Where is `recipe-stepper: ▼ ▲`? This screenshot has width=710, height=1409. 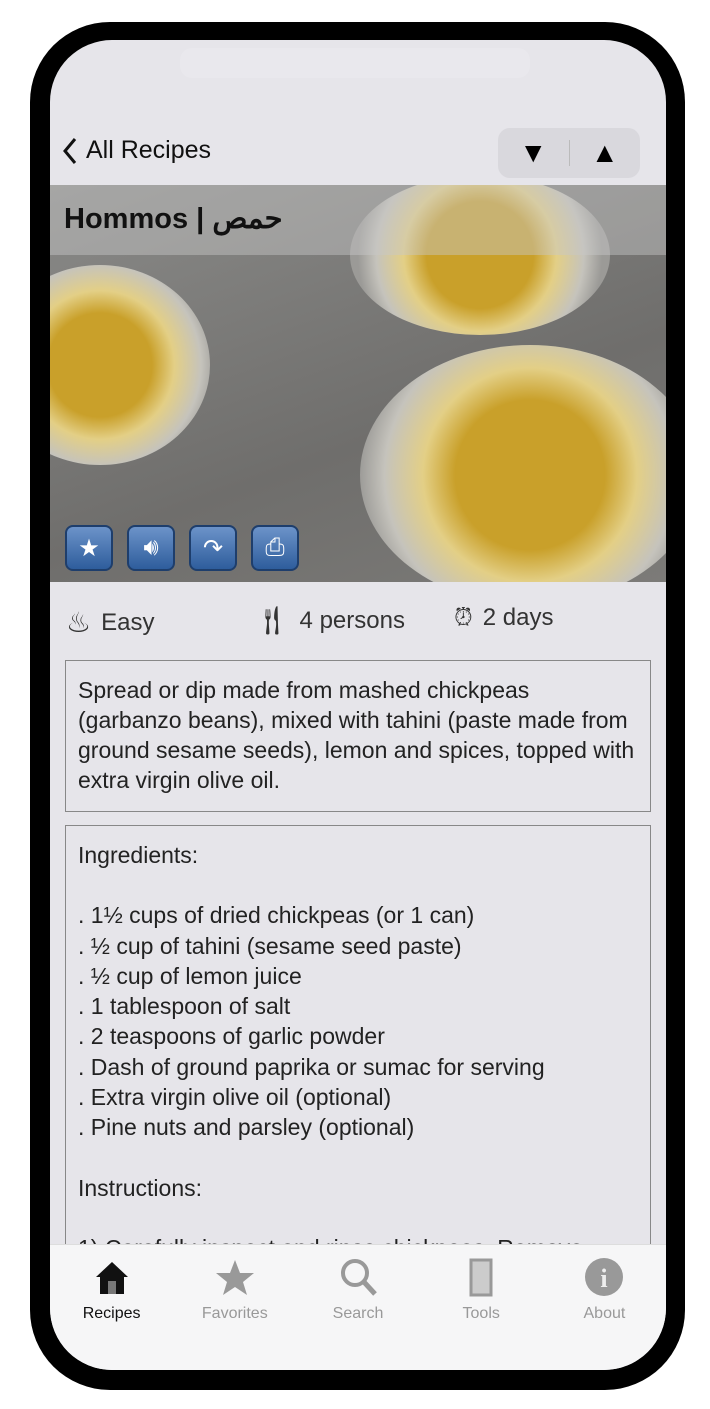
recipe-stepper: ▼ ▲ is located at coordinates (569, 153).